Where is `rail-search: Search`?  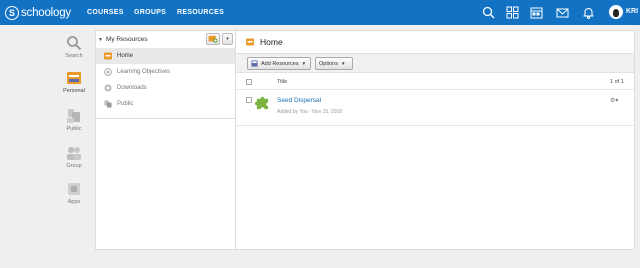 rail-search: Search is located at coordinates (74, 47).